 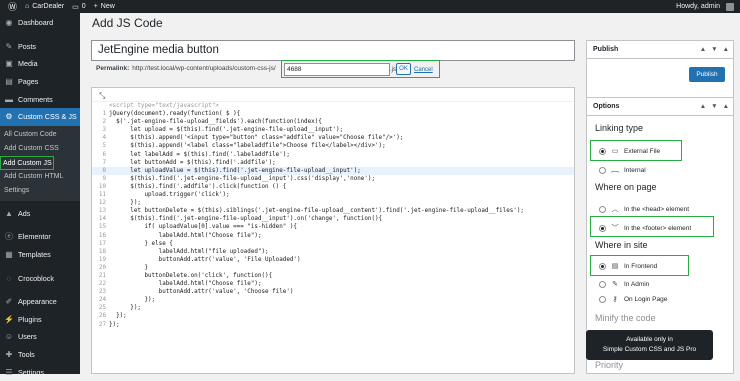 What do you see at coordinates (9, 99) in the screenshot?
I see `comment-icon: ▬` at bounding box center [9, 99].